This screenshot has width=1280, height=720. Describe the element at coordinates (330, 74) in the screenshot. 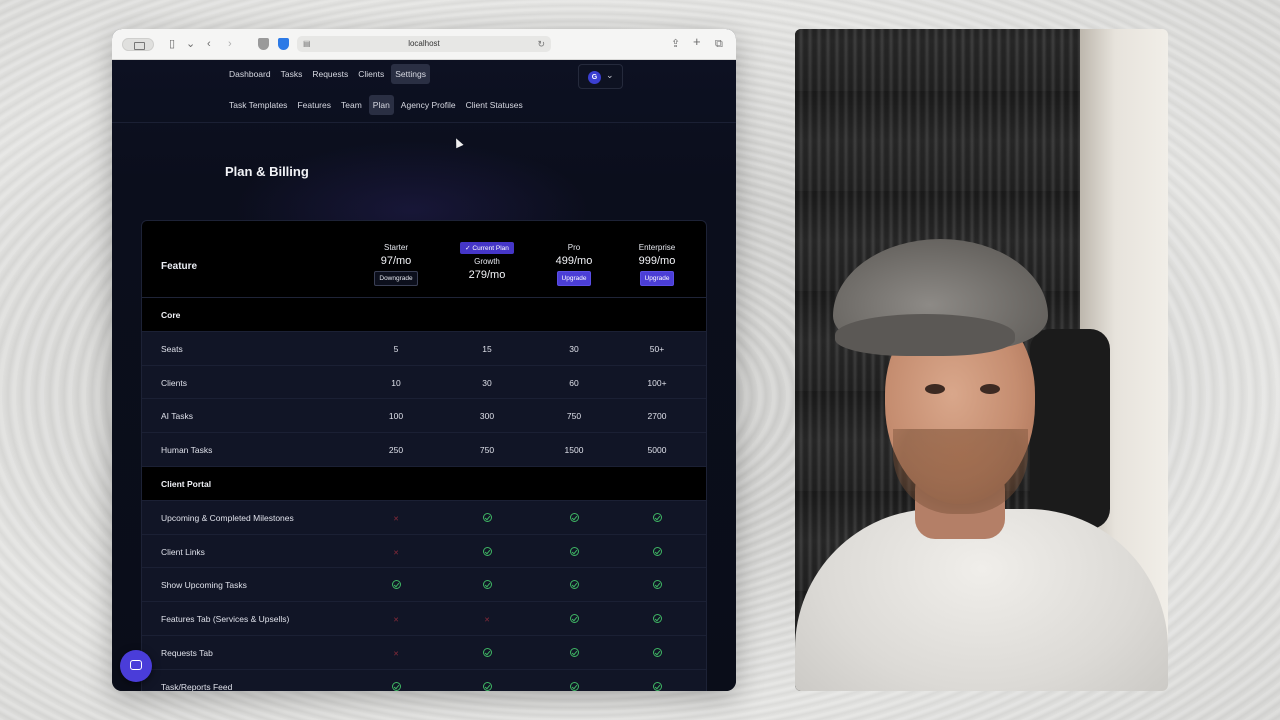

I see `nav-requests: Requests` at that location.